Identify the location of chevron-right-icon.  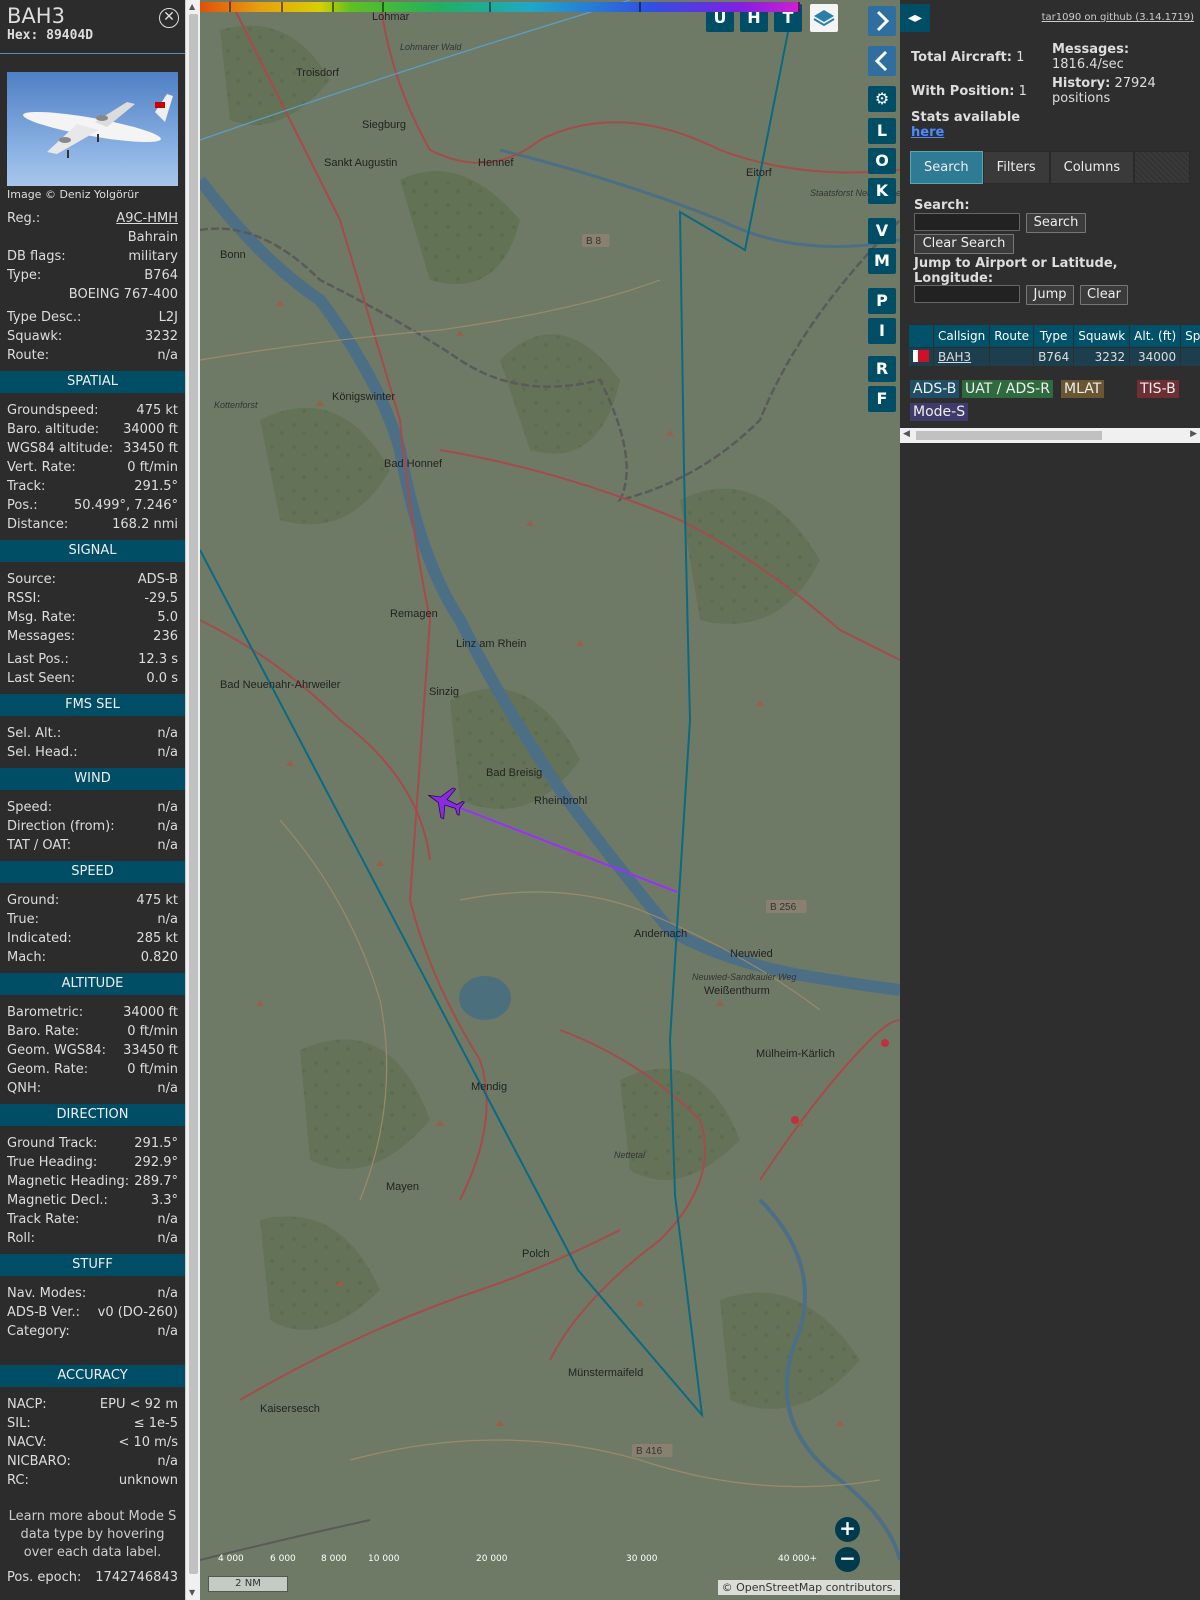
(882, 21).